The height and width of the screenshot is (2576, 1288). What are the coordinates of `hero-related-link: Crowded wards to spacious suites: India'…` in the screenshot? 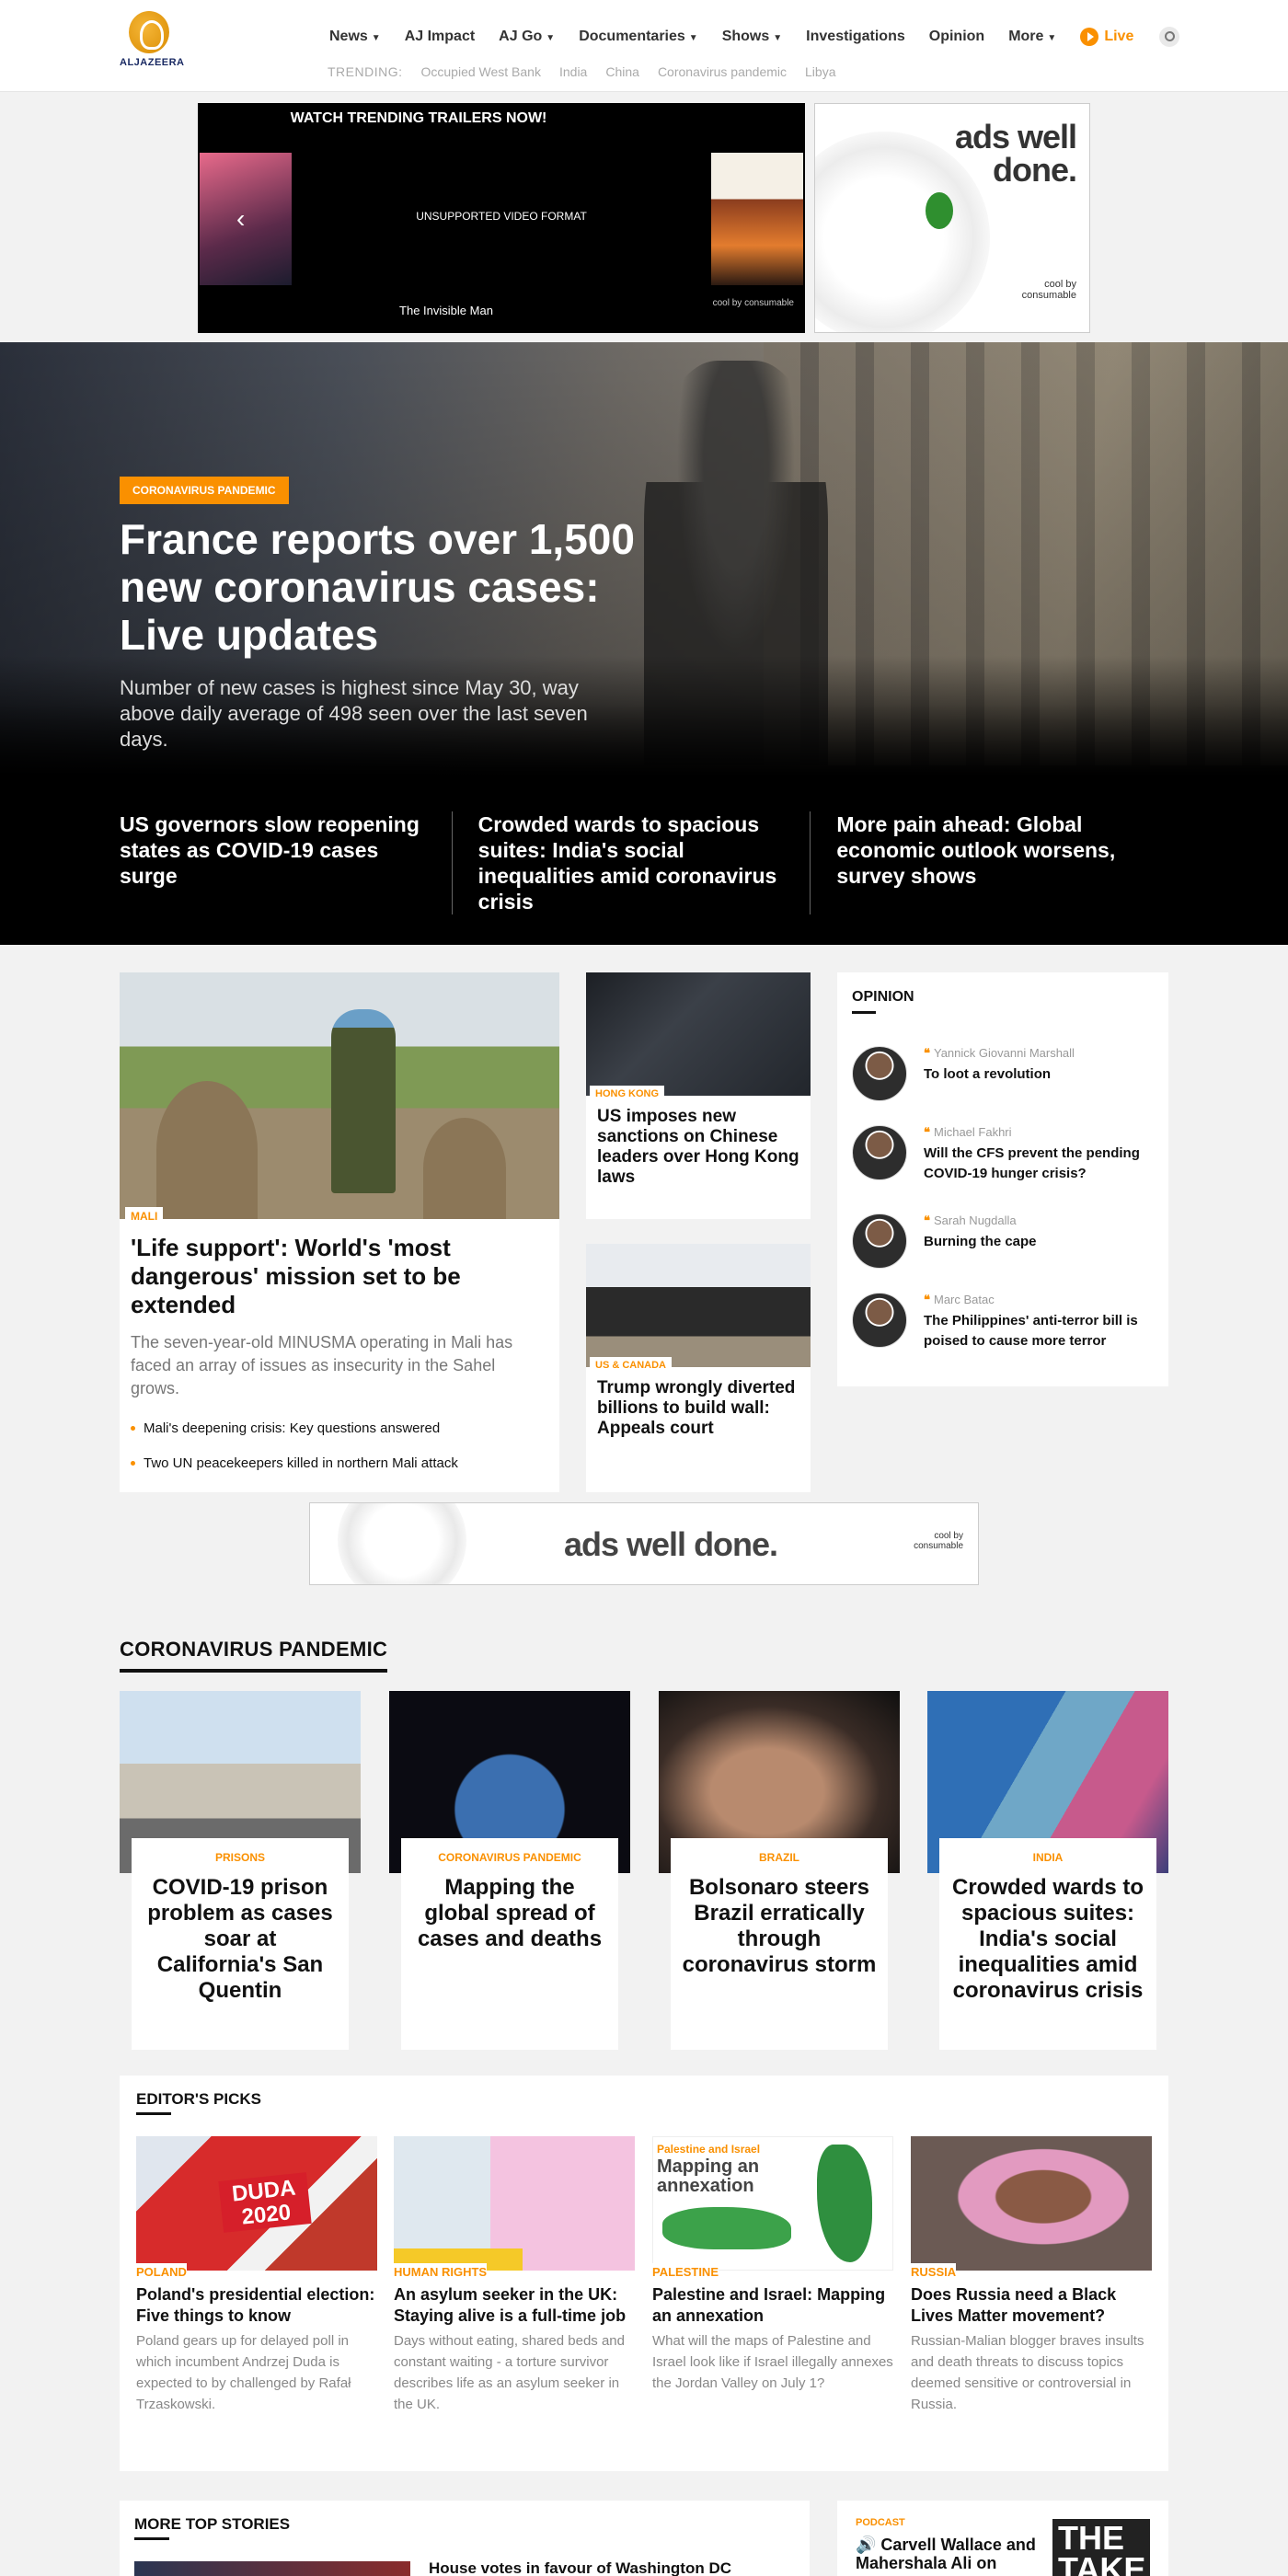 It's located at (631, 862).